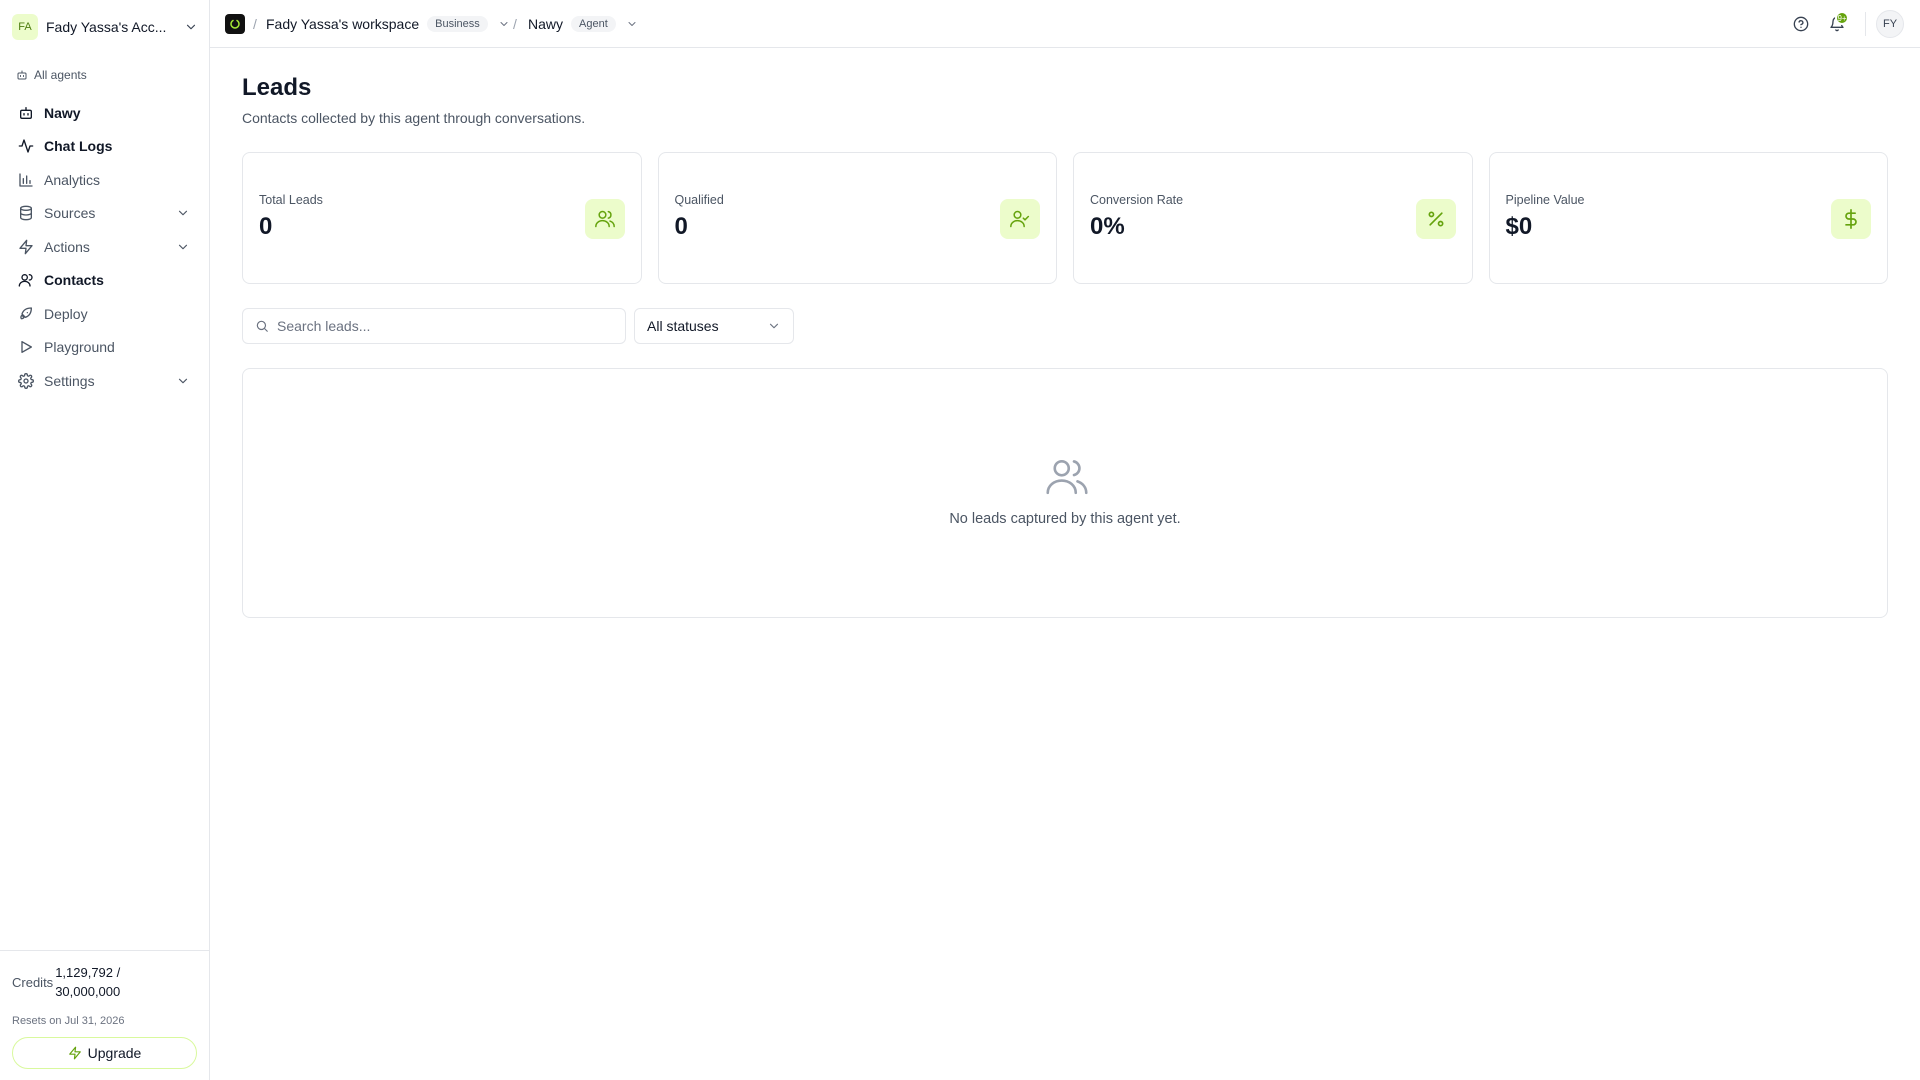 The image size is (1920, 1080). What do you see at coordinates (262, 326) in the screenshot?
I see `search-icon` at bounding box center [262, 326].